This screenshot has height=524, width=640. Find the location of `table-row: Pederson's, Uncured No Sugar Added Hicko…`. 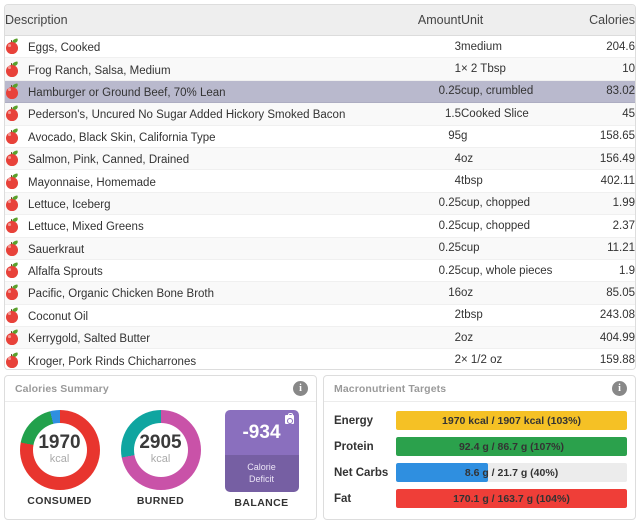

table-row: Pederson's, Uncured No Sugar Added Hicko… is located at coordinates (320, 114).